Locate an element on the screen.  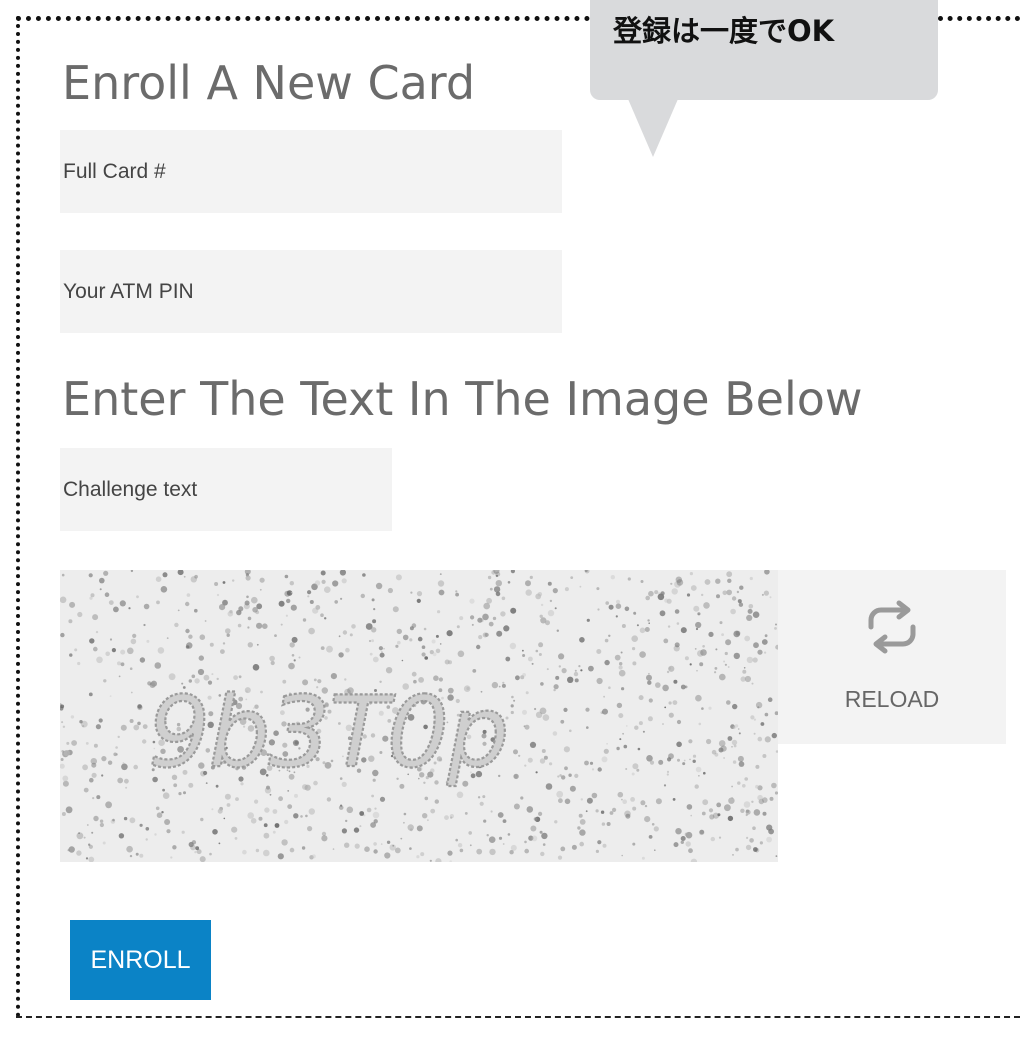
frame-border-left is located at coordinates (18, 517).